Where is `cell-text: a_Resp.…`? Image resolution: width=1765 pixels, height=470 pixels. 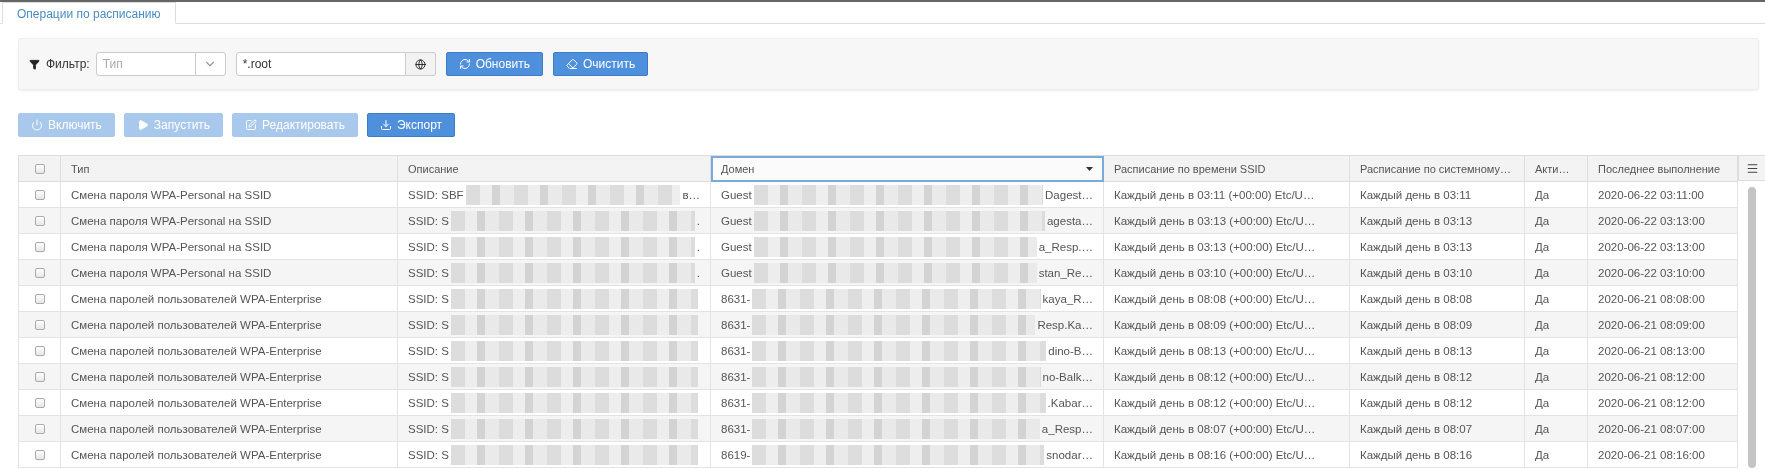 cell-text: a_Resp.… is located at coordinates (1065, 246).